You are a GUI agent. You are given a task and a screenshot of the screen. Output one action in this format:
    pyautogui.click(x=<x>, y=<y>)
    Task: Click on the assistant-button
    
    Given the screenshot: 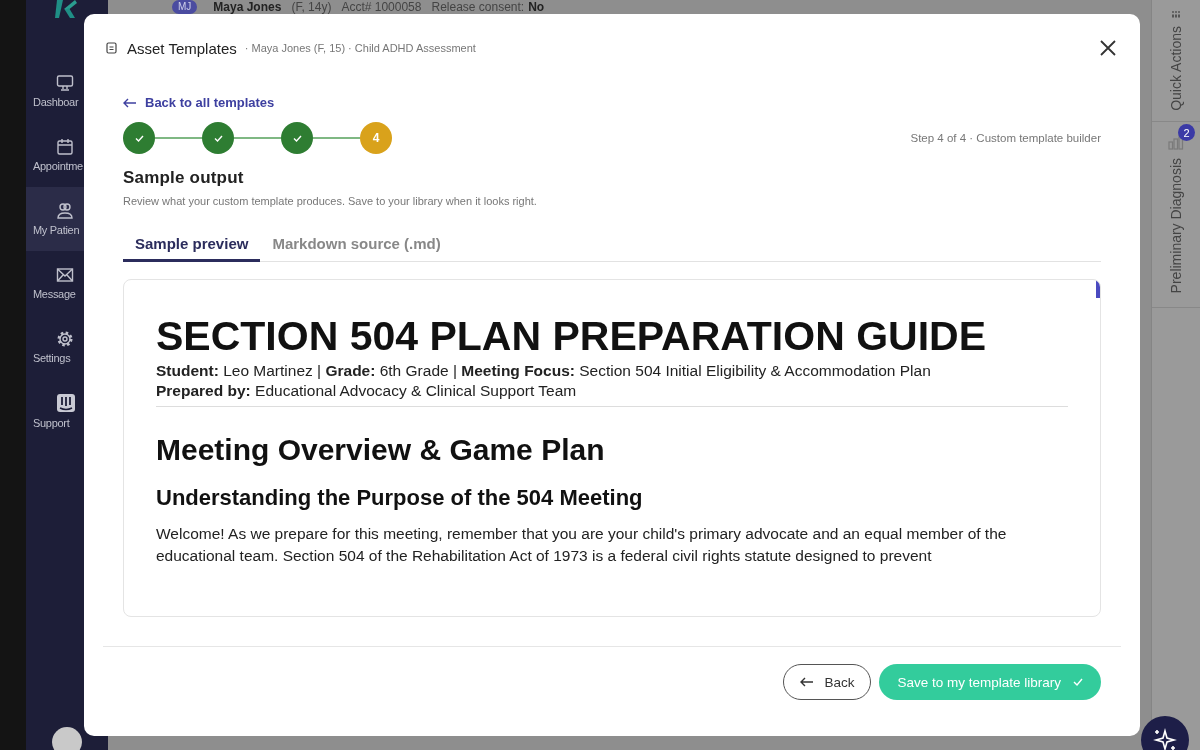 What is the action you would take?
    pyautogui.click(x=1165, y=733)
    